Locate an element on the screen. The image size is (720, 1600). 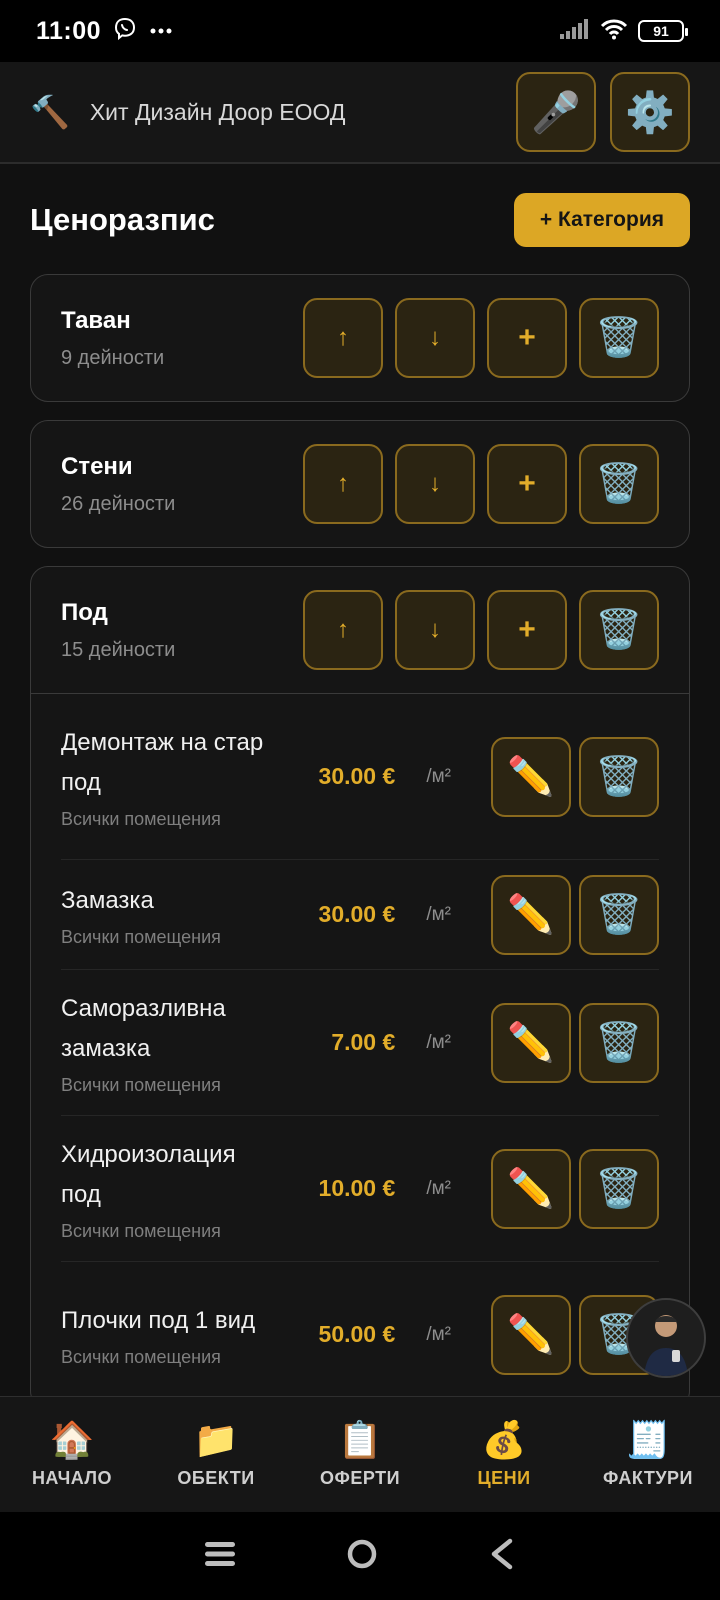
gear-icon: ⚙️ is located at coordinates (650, 112).